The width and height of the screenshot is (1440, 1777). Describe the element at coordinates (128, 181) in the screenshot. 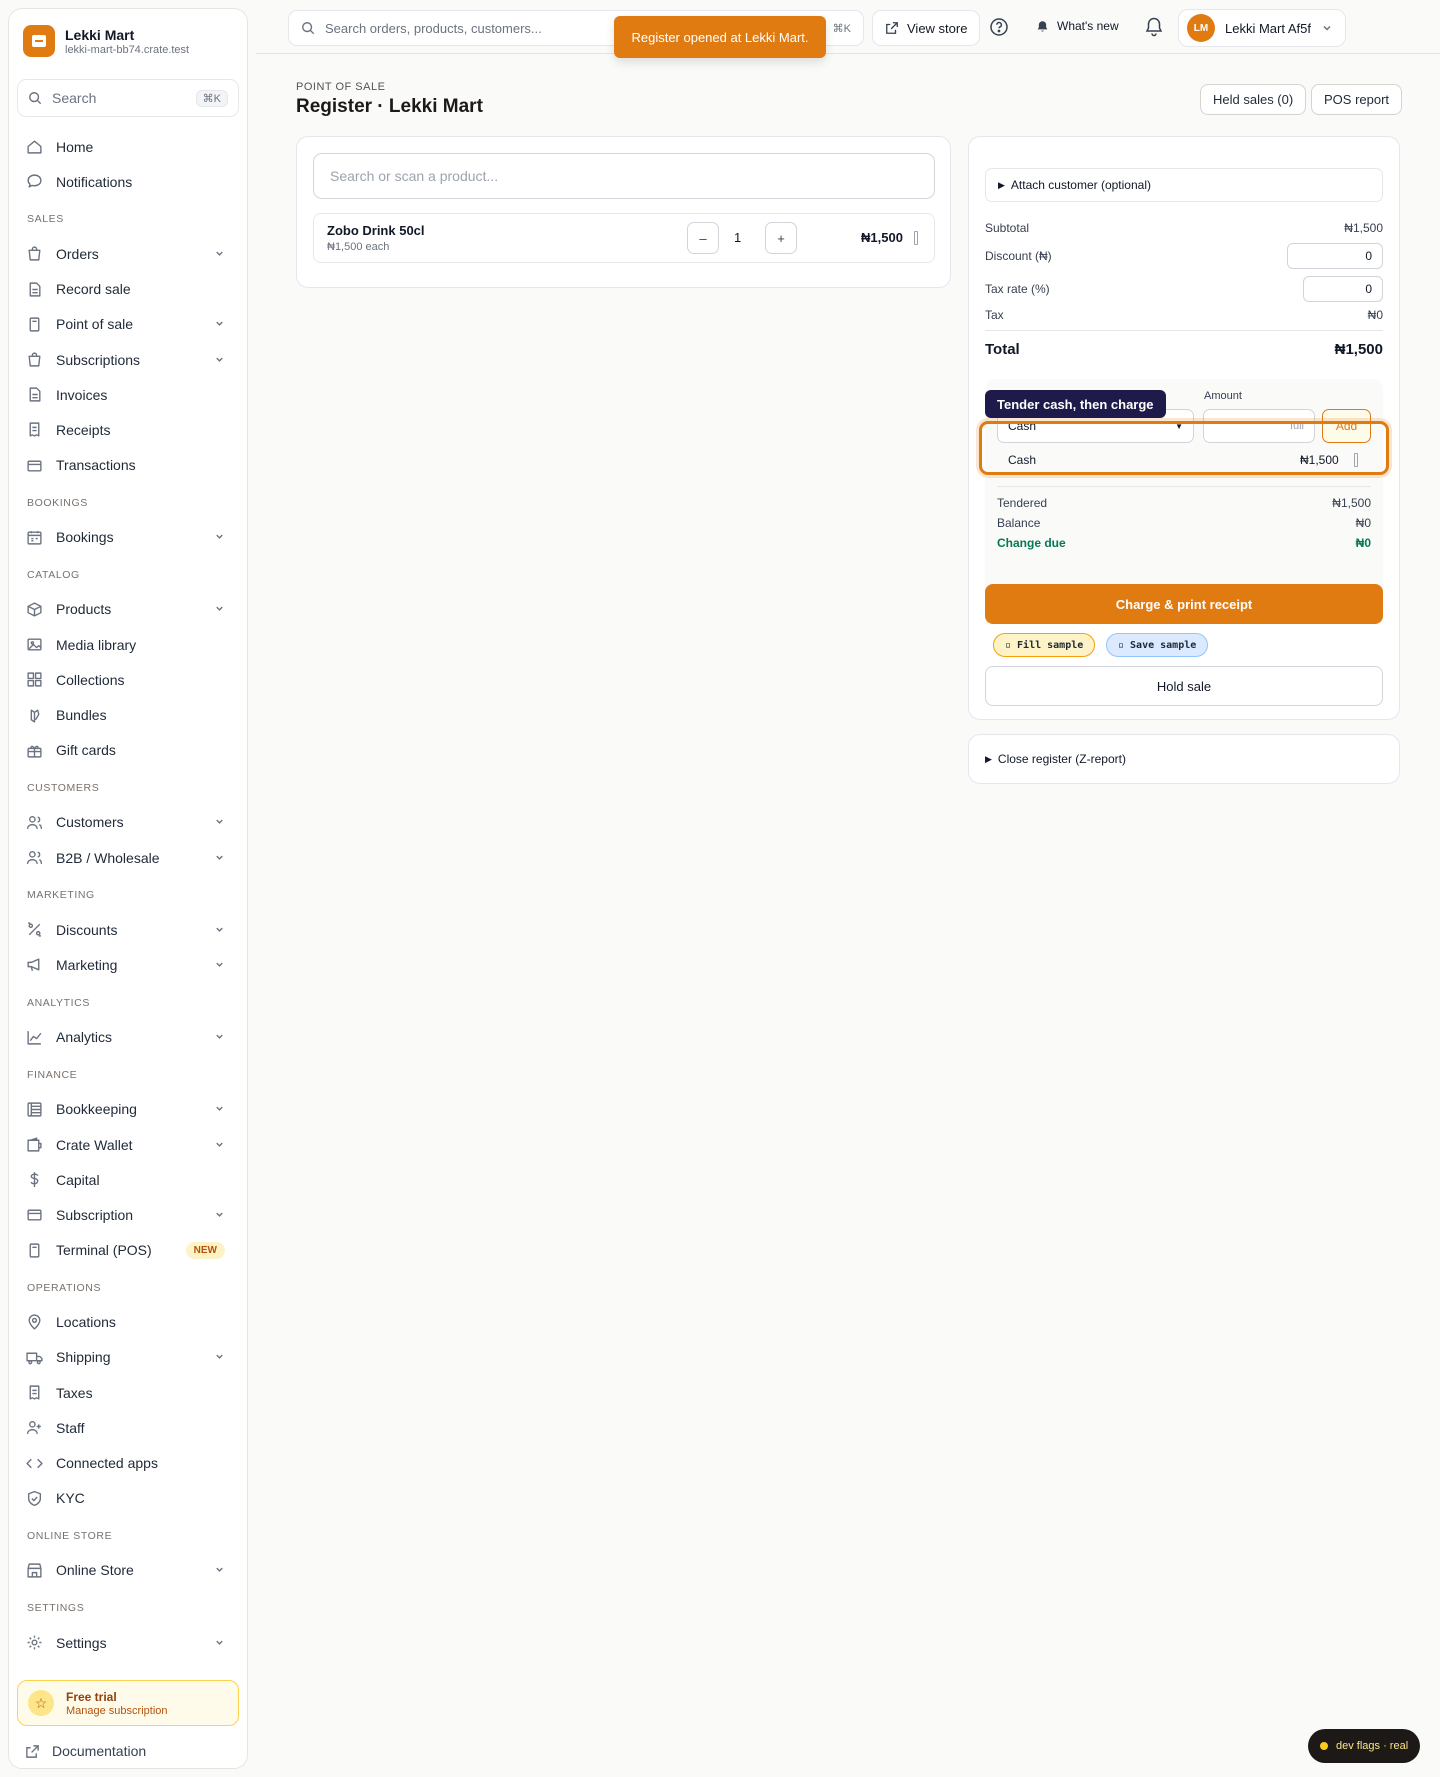

I see `sidebar-item-notifications: Notifications` at that location.